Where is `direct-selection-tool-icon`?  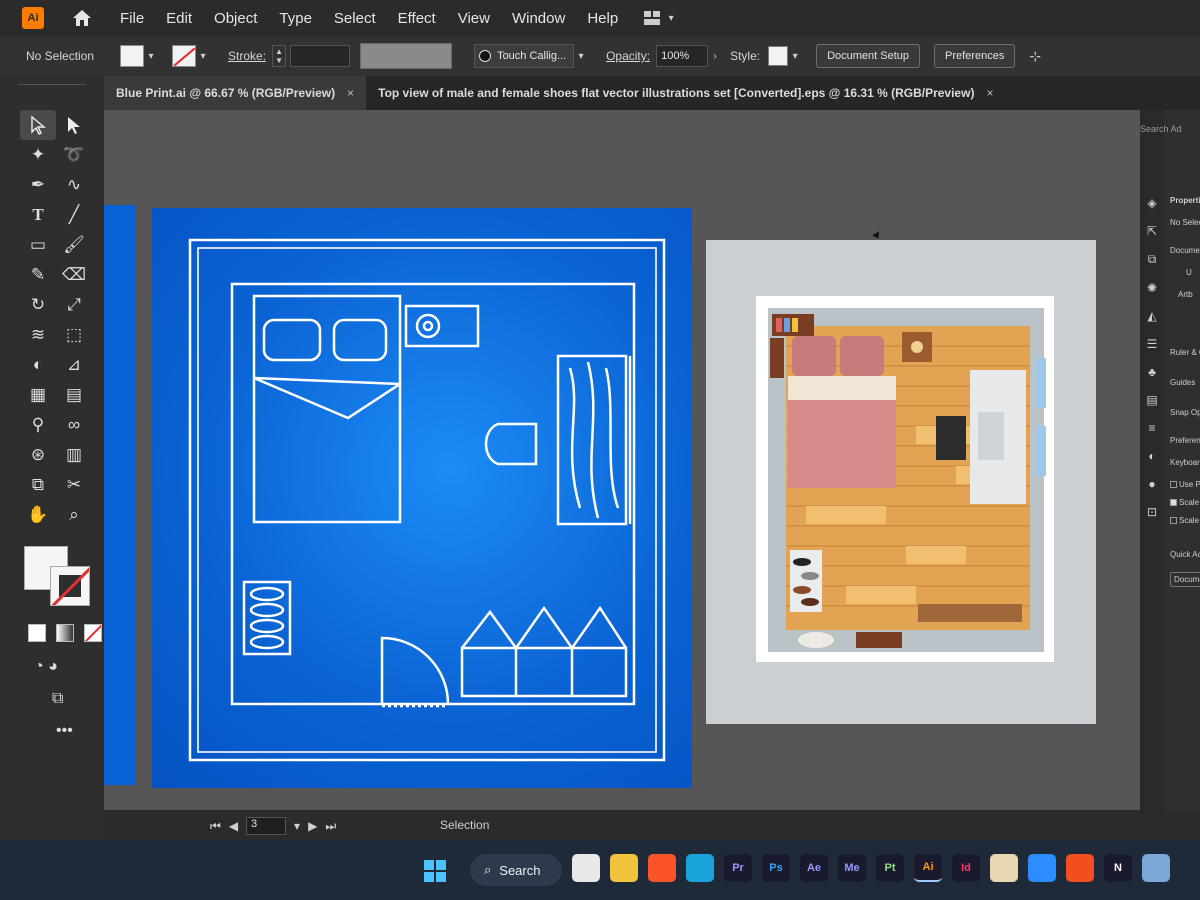
direct-selection-tool-icon is located at coordinates (74, 125).